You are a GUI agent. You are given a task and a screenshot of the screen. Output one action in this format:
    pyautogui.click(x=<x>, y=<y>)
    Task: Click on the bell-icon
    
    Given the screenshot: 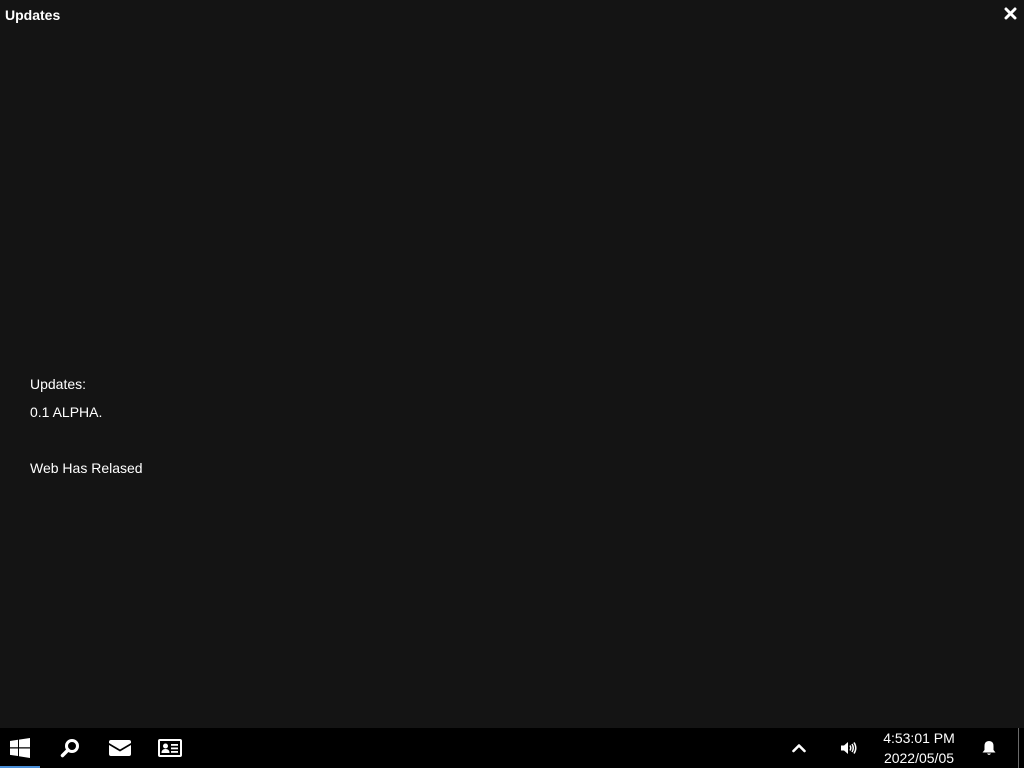 What is the action you would take?
    pyautogui.click(x=989, y=748)
    